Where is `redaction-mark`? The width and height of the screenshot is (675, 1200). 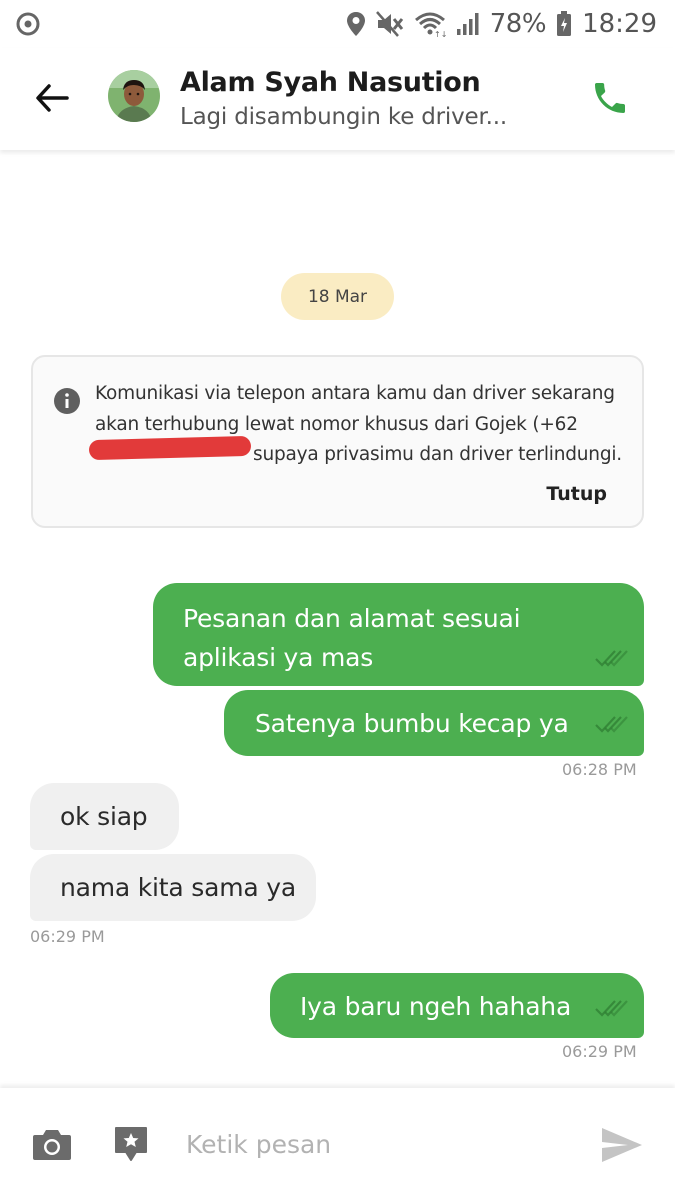 redaction-mark is located at coordinates (170, 448).